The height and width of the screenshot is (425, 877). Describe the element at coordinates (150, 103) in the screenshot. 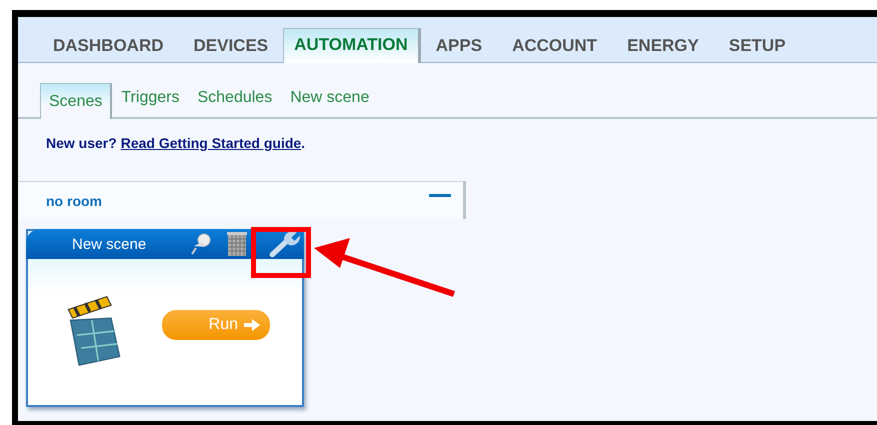

I see `sub-tab: Triggers` at that location.